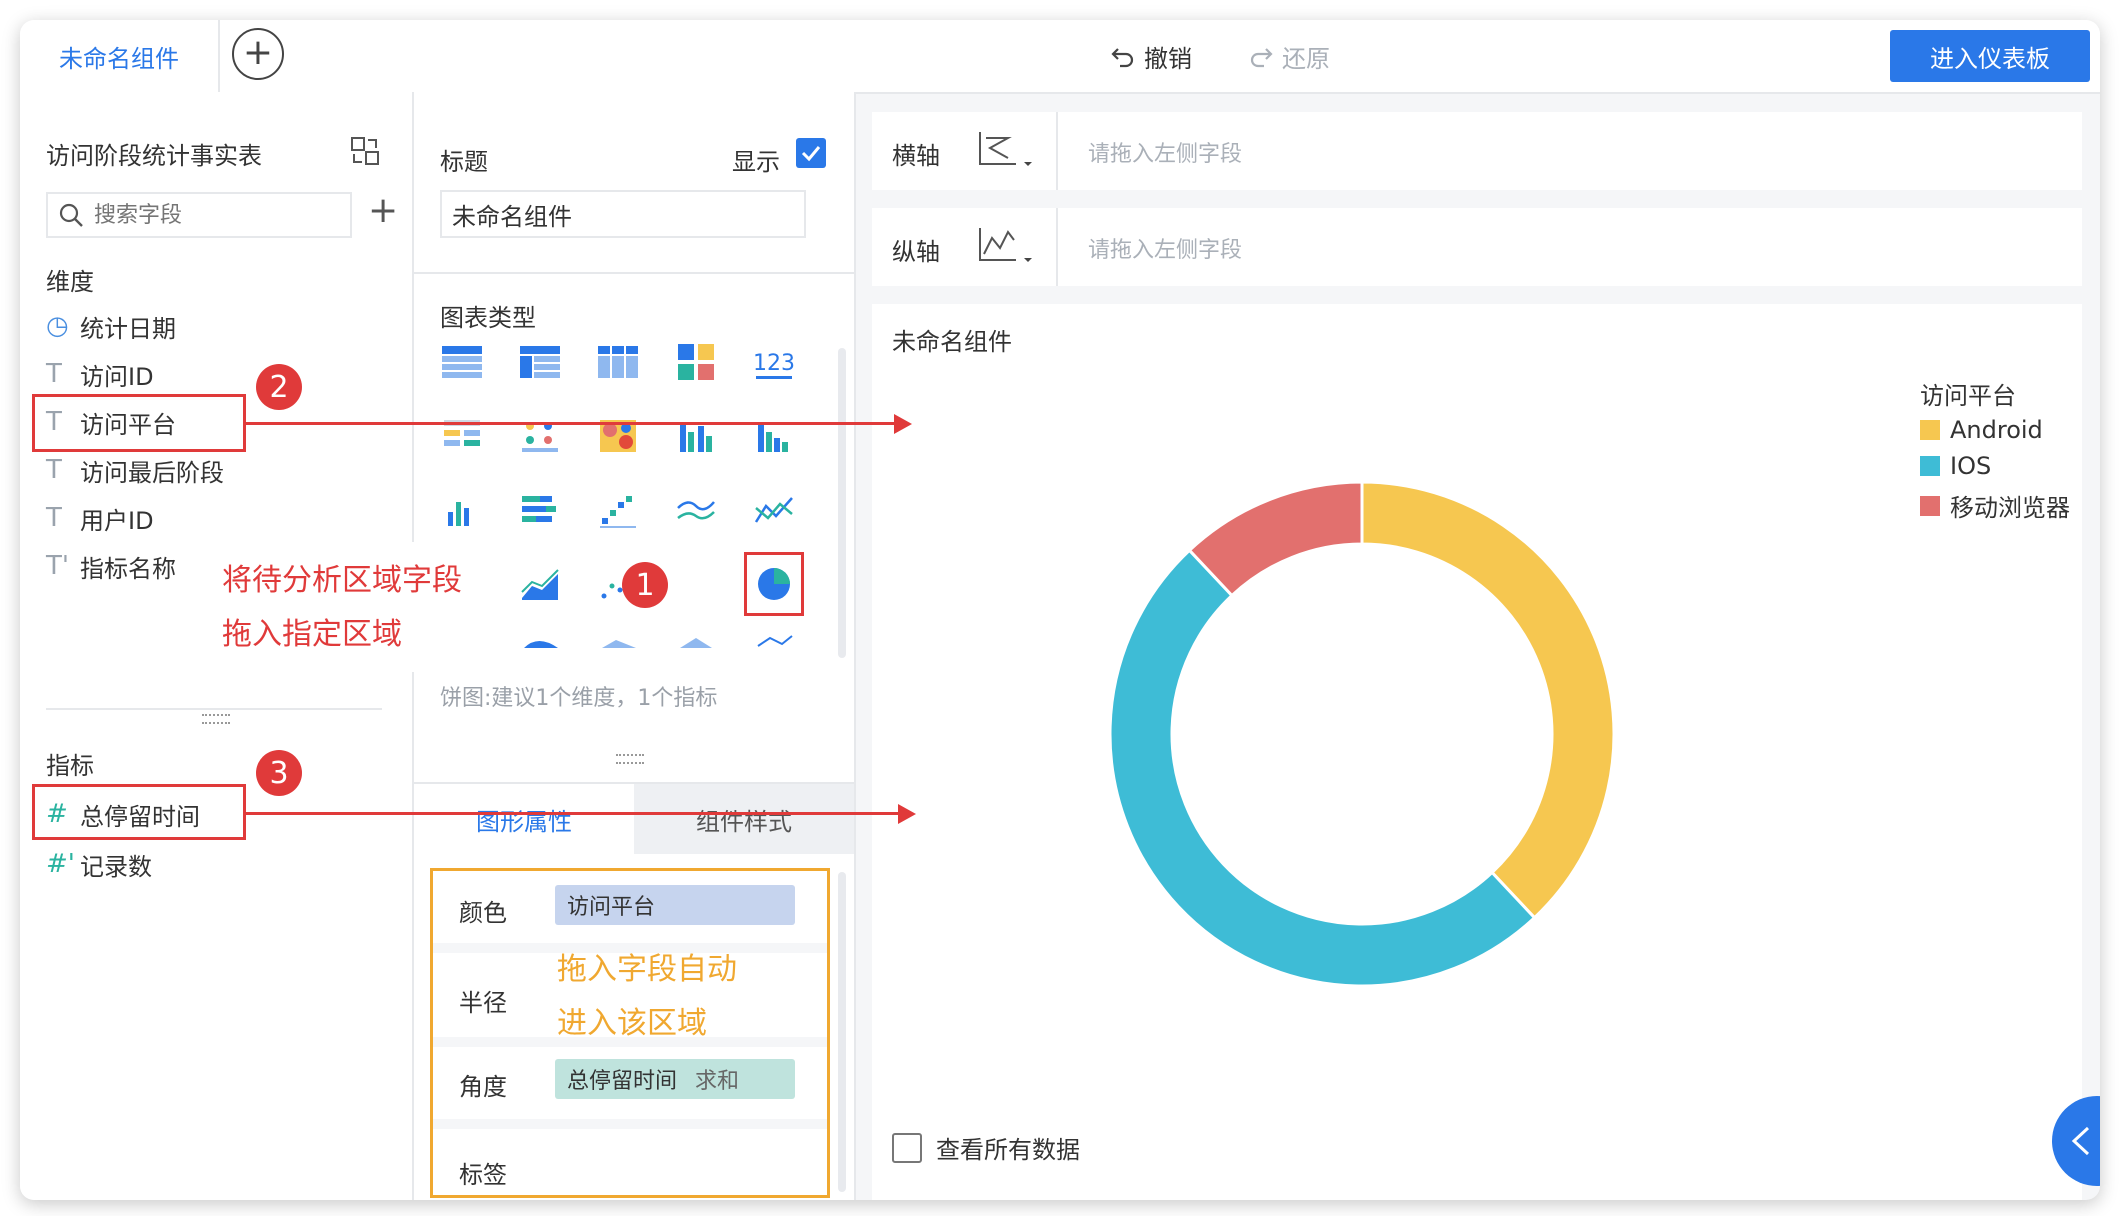 The image size is (2122, 1216). What do you see at coordinates (2080, 1141) in the screenshot?
I see `chevron-left-icon` at bounding box center [2080, 1141].